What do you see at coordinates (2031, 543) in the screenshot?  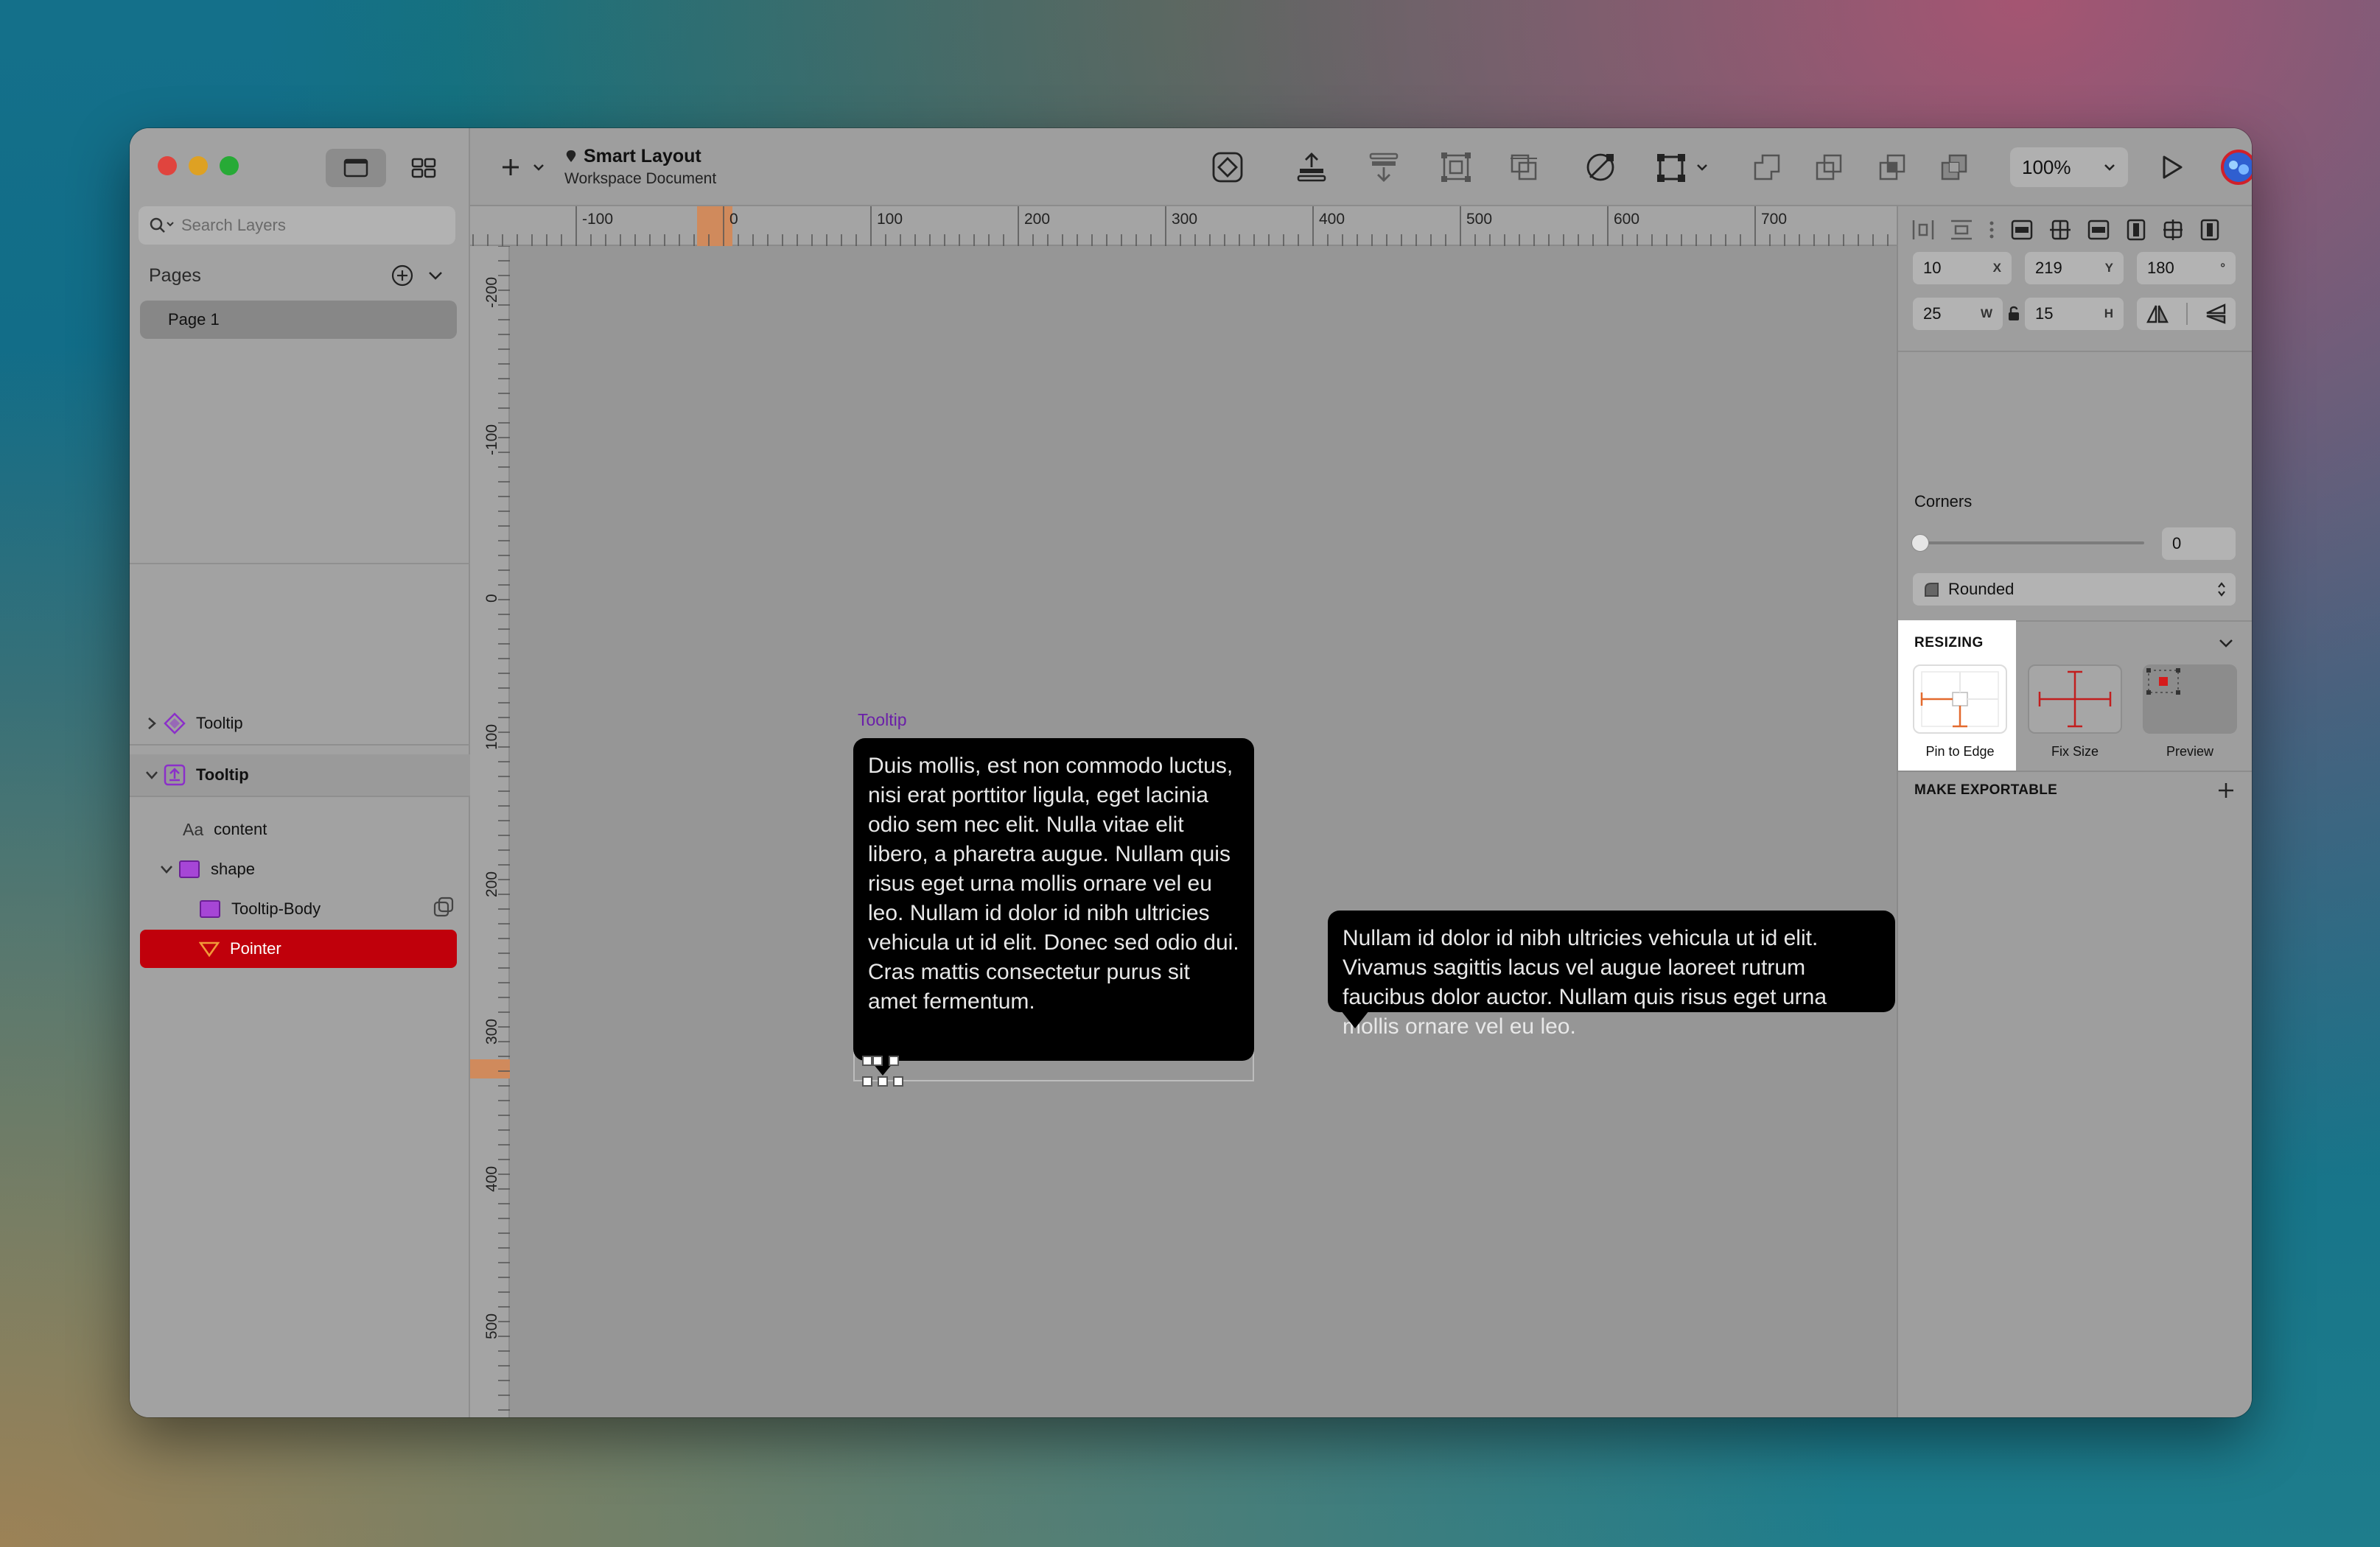 I see `corner-radius-track` at bounding box center [2031, 543].